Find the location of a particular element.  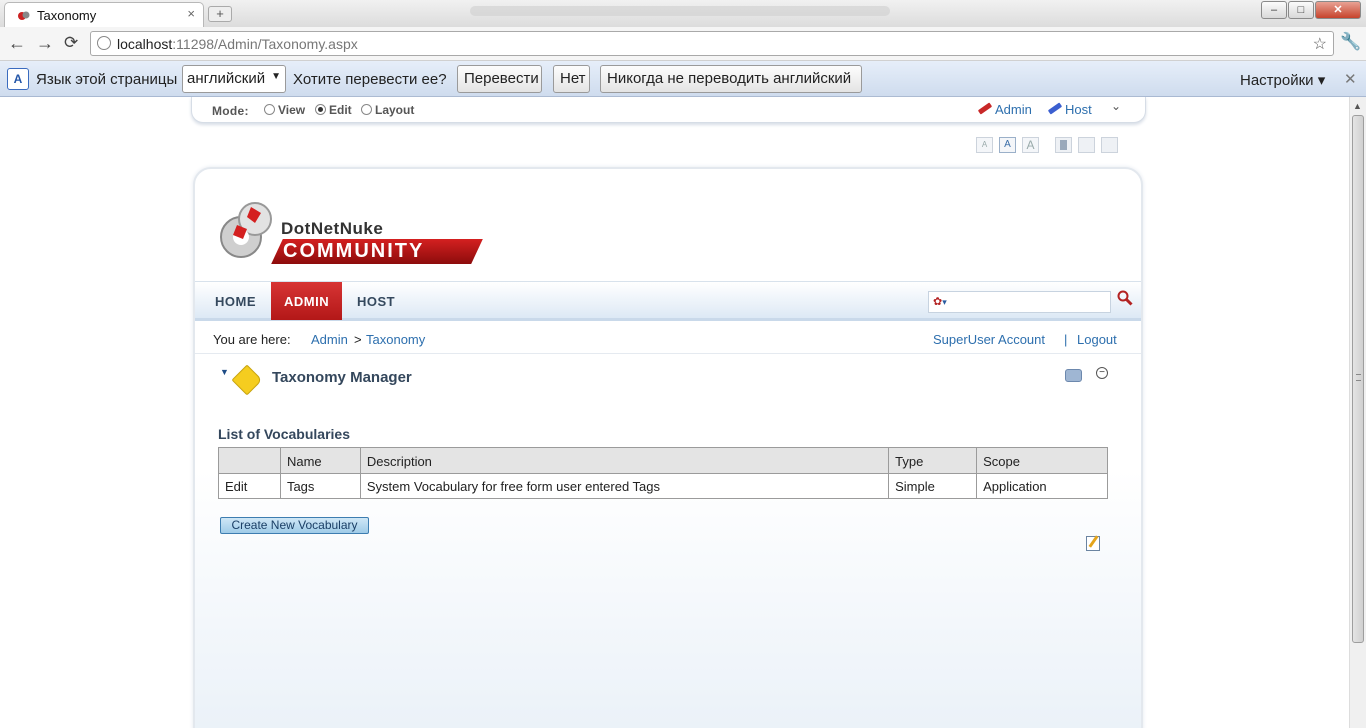

tab-title: Taxonomy is located at coordinates (67, 15).